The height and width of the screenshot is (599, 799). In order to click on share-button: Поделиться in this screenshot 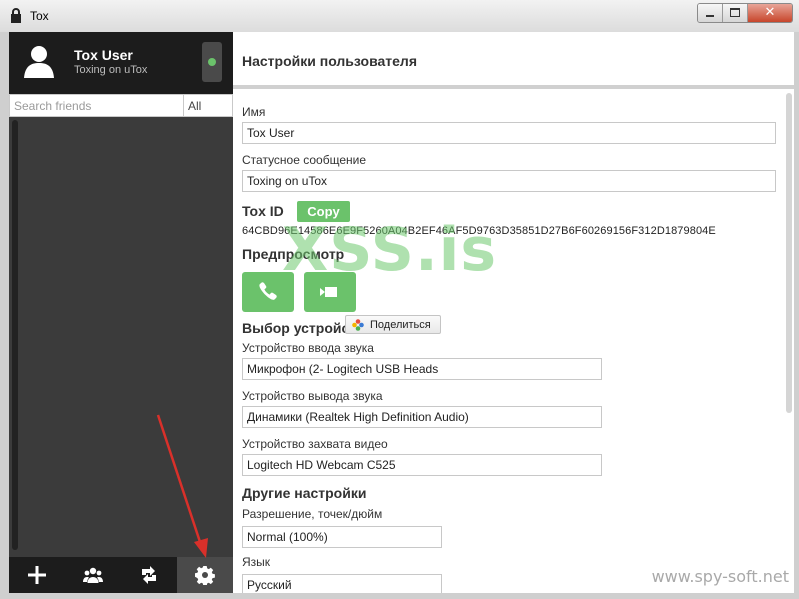, I will do `click(393, 324)`.